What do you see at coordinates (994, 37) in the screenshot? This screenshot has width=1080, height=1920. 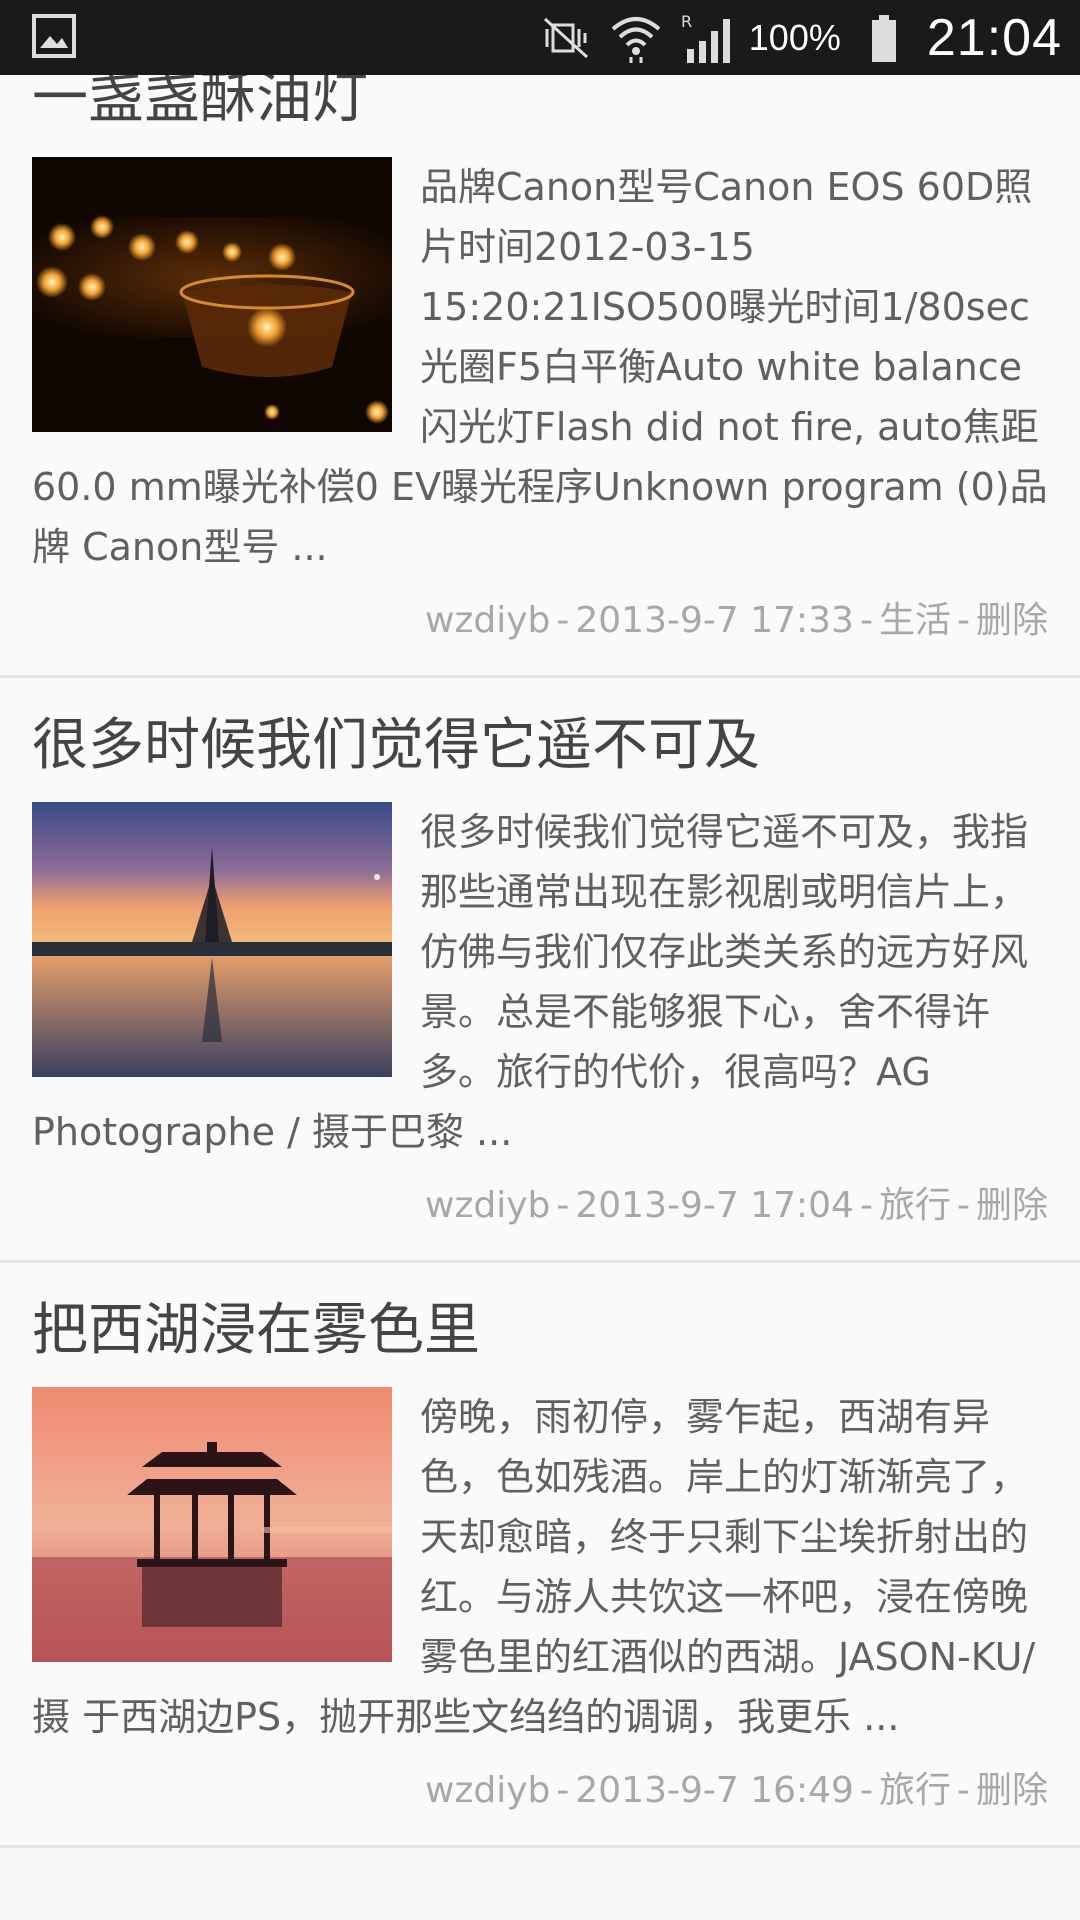 I see `clock: 21:04` at bounding box center [994, 37].